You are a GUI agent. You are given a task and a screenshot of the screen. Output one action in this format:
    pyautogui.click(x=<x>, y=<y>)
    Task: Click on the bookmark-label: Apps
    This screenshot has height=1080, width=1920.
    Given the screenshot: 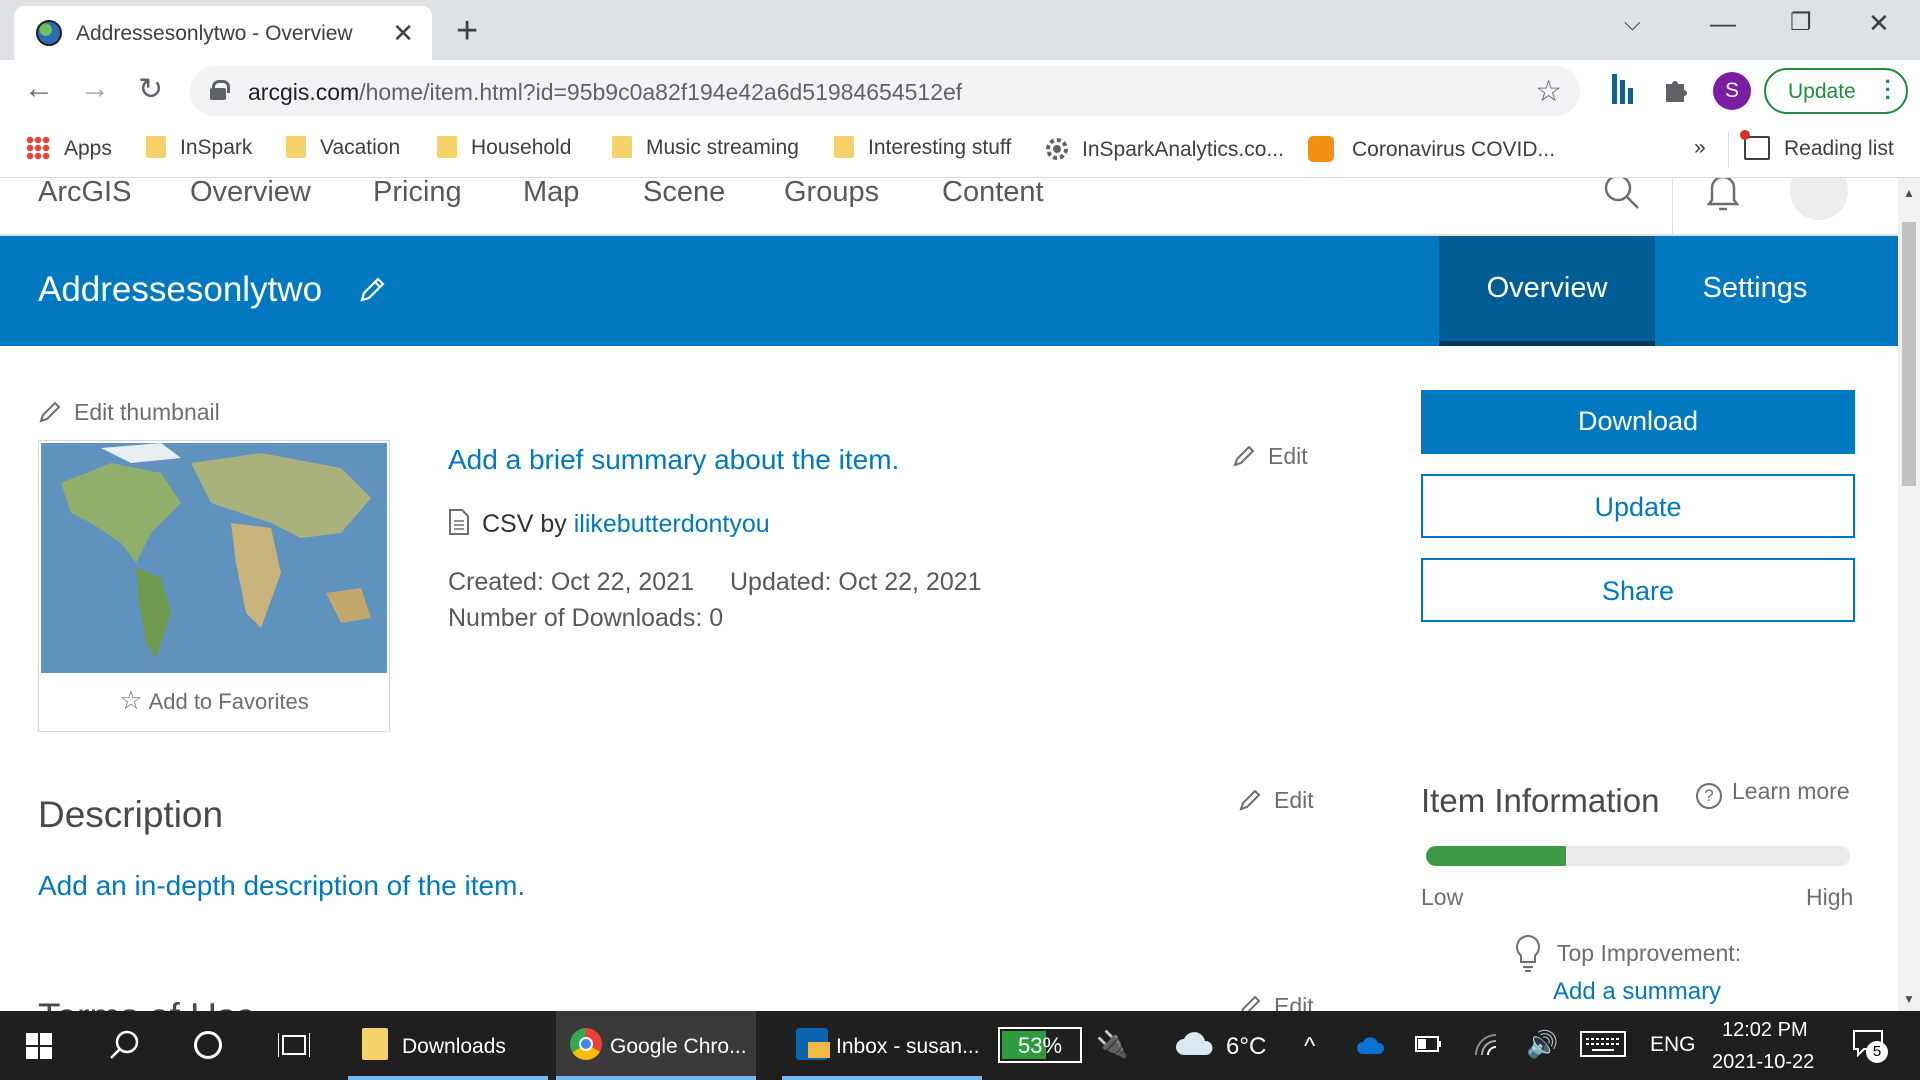 What is the action you would take?
    pyautogui.click(x=88, y=148)
    